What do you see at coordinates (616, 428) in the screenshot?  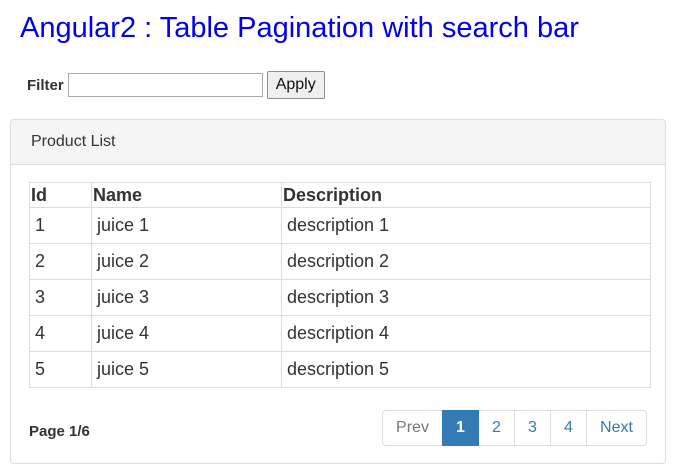 I see `next-page-button: Next` at bounding box center [616, 428].